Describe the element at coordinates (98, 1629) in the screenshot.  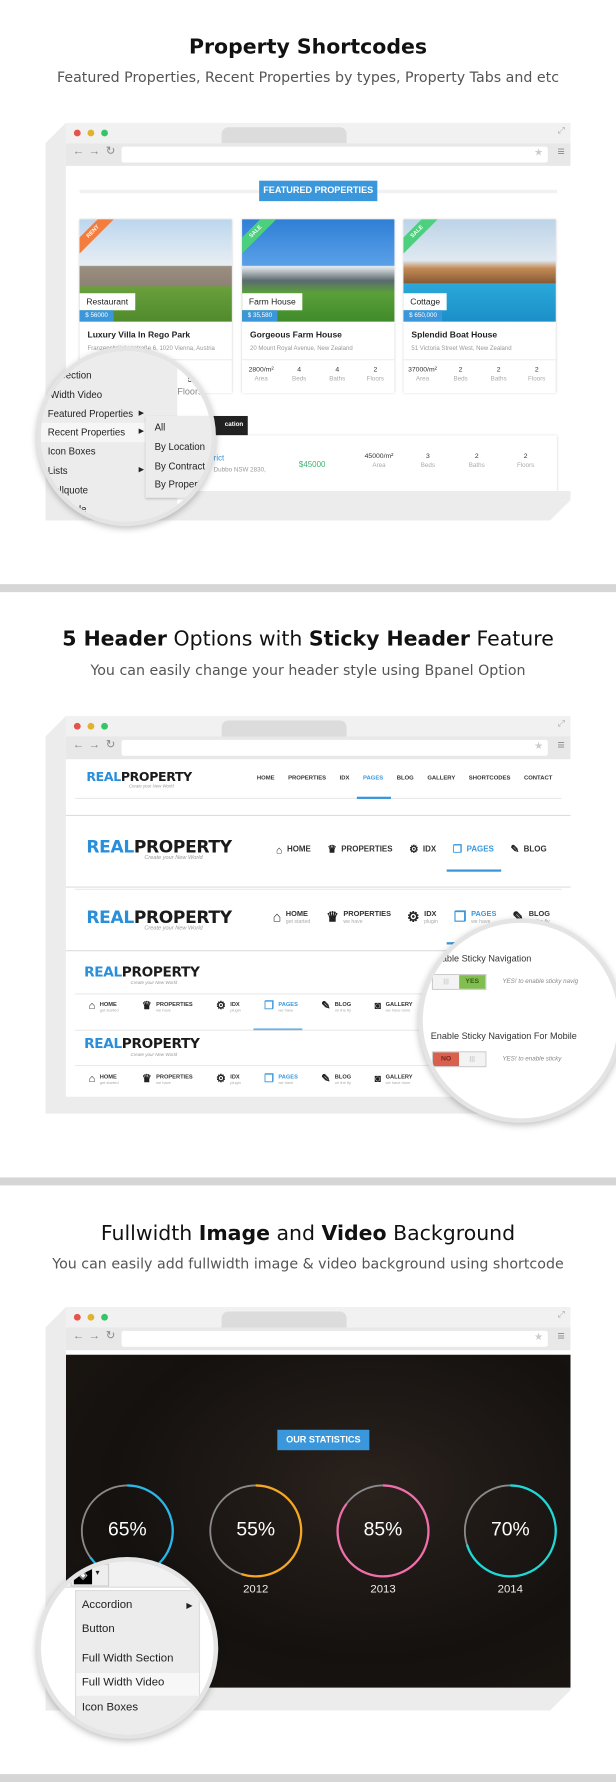
I see `menu-item: Button` at that location.